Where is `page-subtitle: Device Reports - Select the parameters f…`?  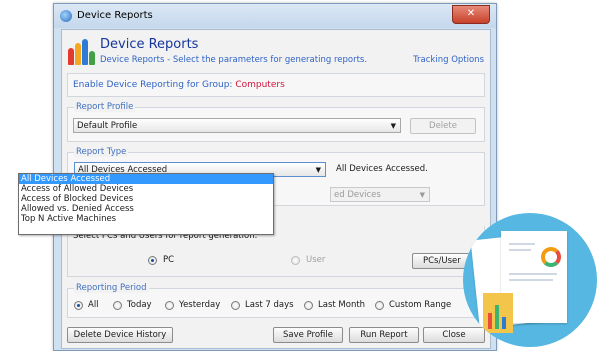 page-subtitle: Device Reports - Select the parameters f… is located at coordinates (234, 60).